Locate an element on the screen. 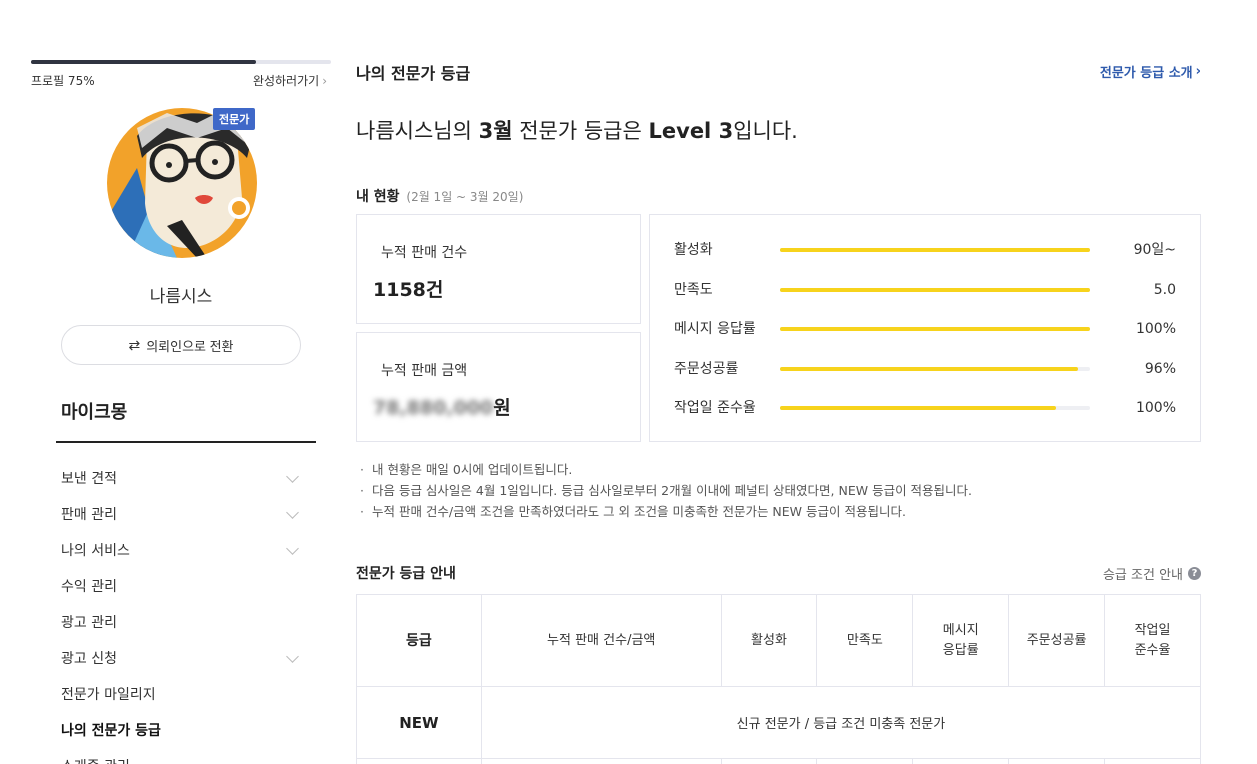 The width and height of the screenshot is (1257, 764). status-title-label: 내 현황 is located at coordinates (378, 197).